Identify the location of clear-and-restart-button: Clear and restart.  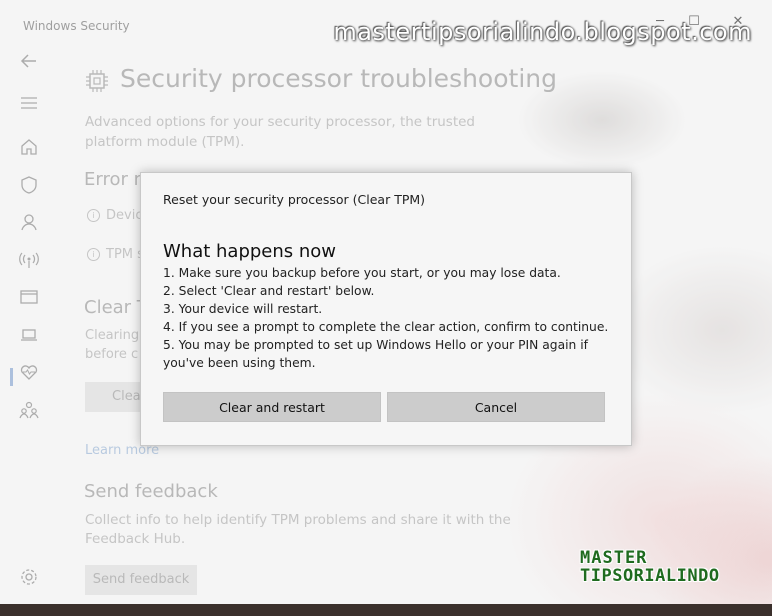
(272, 407).